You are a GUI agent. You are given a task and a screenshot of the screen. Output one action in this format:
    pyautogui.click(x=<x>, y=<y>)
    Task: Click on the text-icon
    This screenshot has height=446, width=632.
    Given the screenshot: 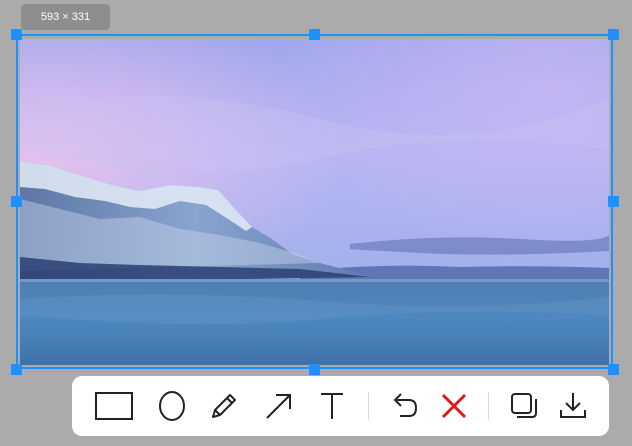 What is the action you would take?
    pyautogui.click(x=332, y=406)
    